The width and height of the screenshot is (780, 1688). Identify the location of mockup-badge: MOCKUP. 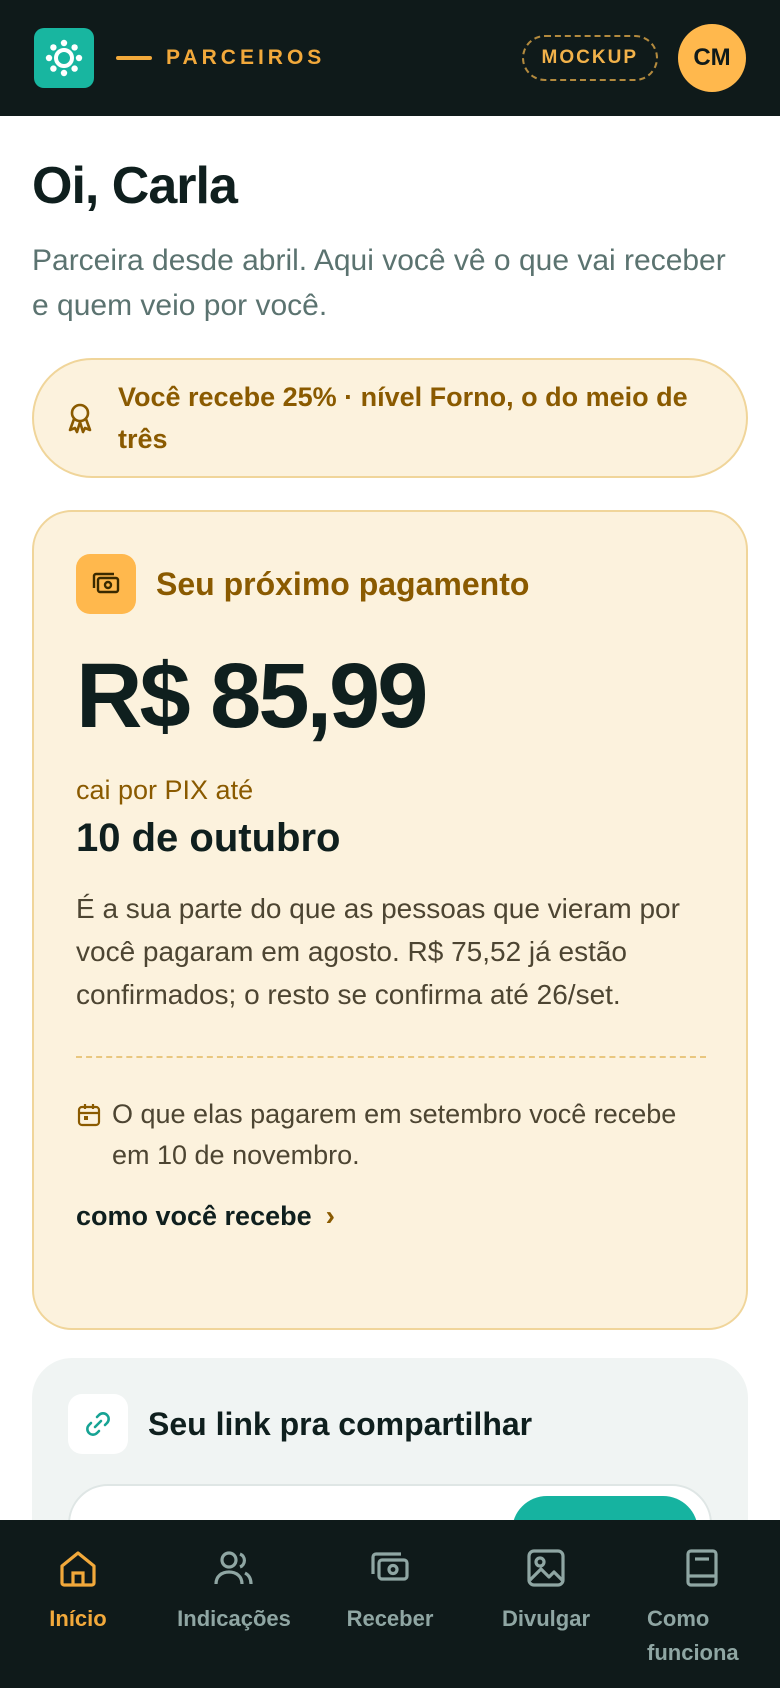
(589, 58).